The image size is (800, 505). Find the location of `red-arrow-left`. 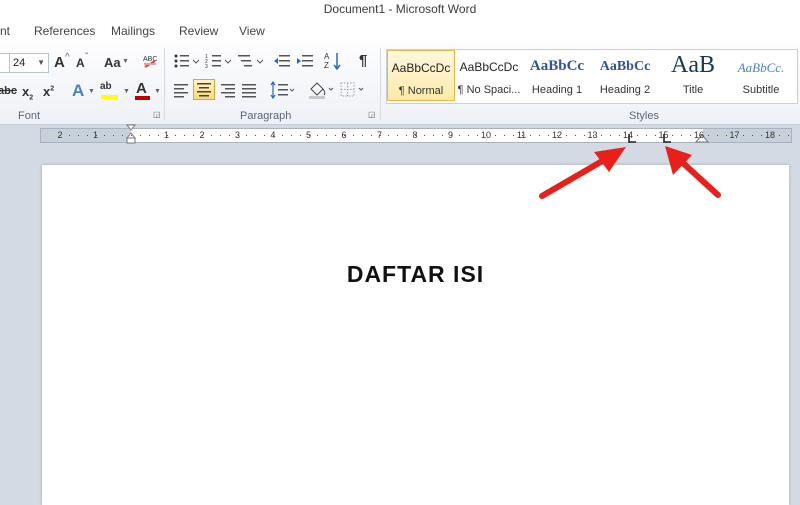

red-arrow-left is located at coordinates (582, 173).